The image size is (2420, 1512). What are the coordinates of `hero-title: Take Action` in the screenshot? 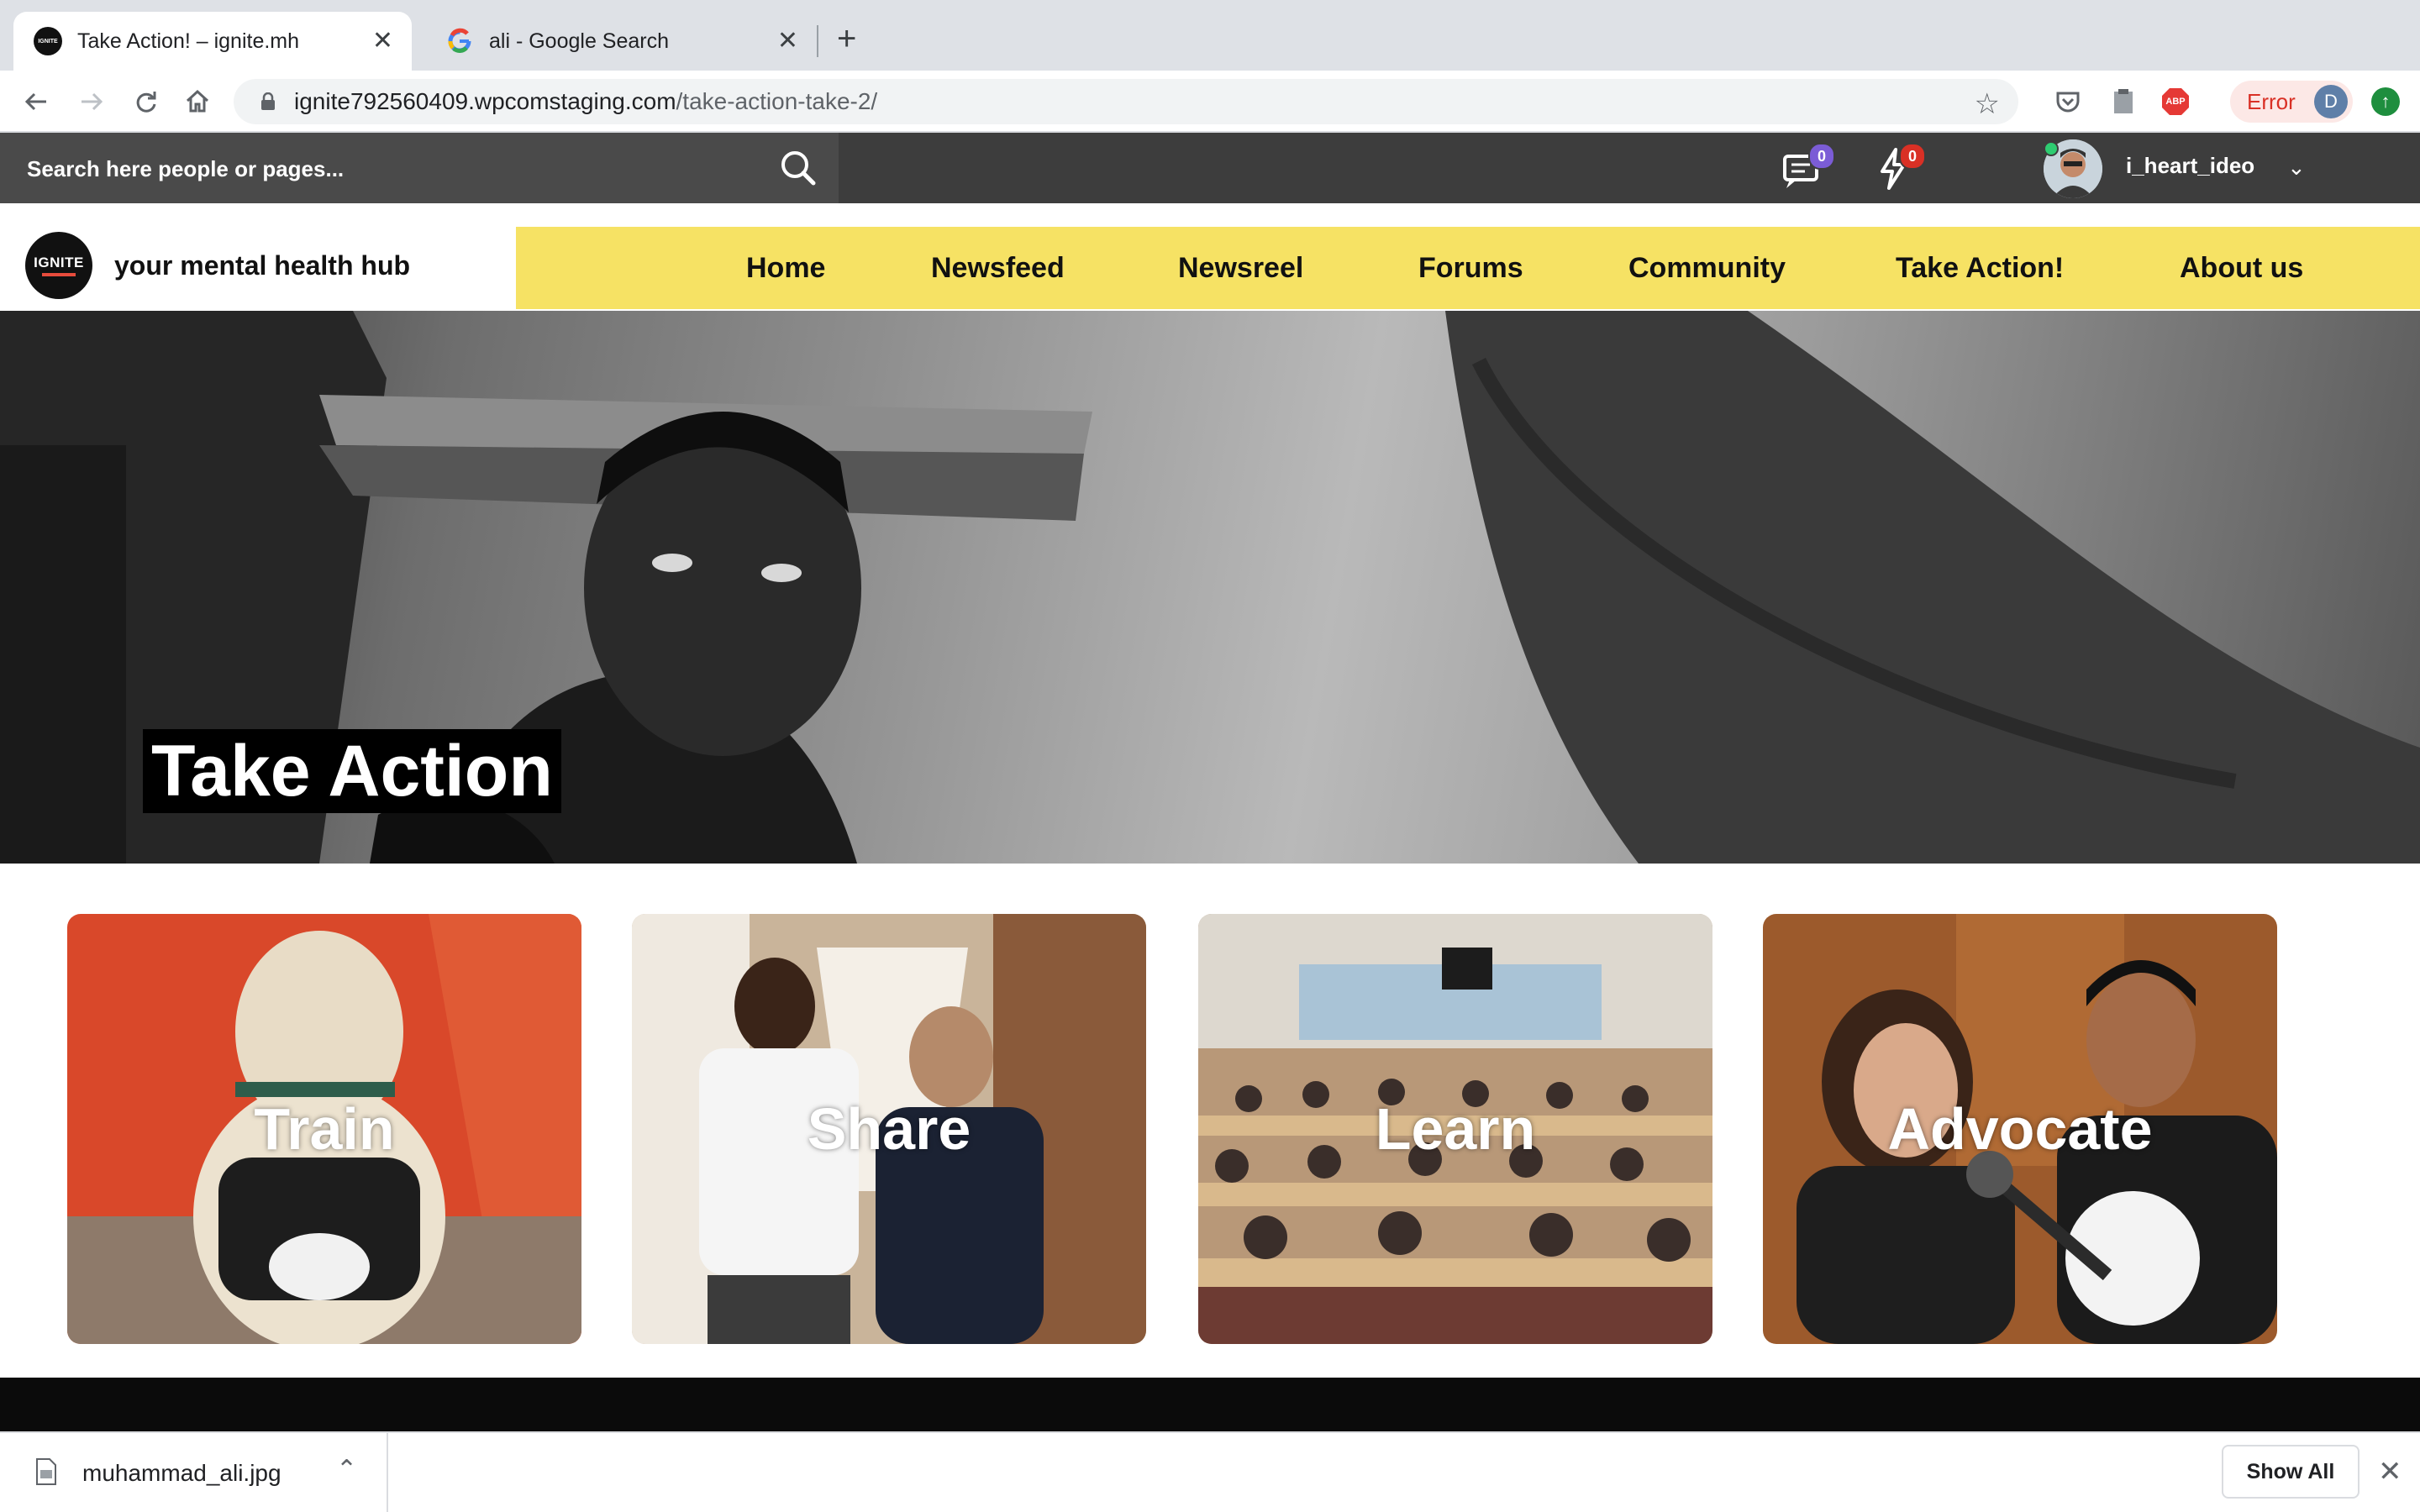 It's located at (352, 771).